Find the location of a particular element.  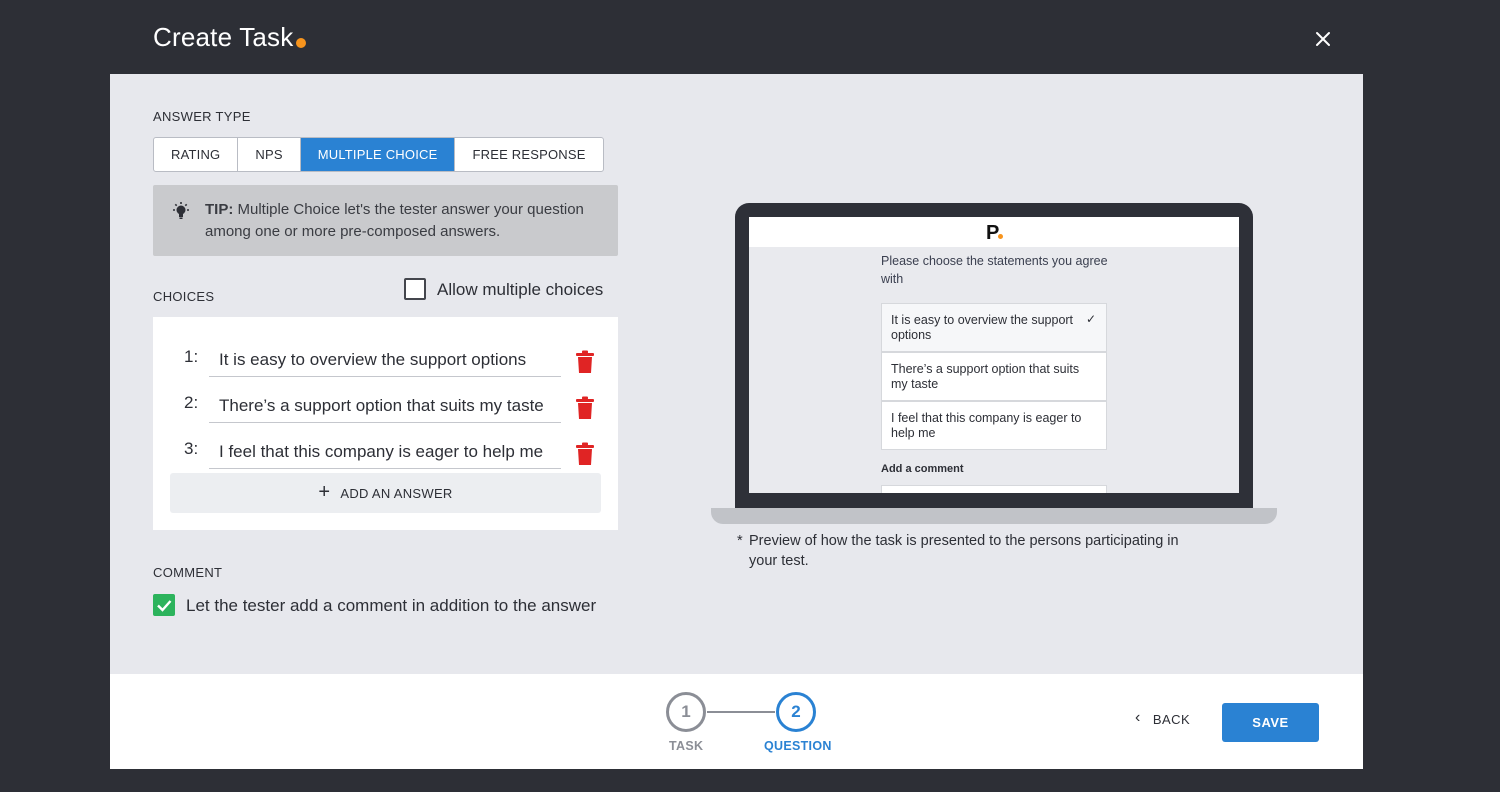

back-label: BACK is located at coordinates (1171, 719).